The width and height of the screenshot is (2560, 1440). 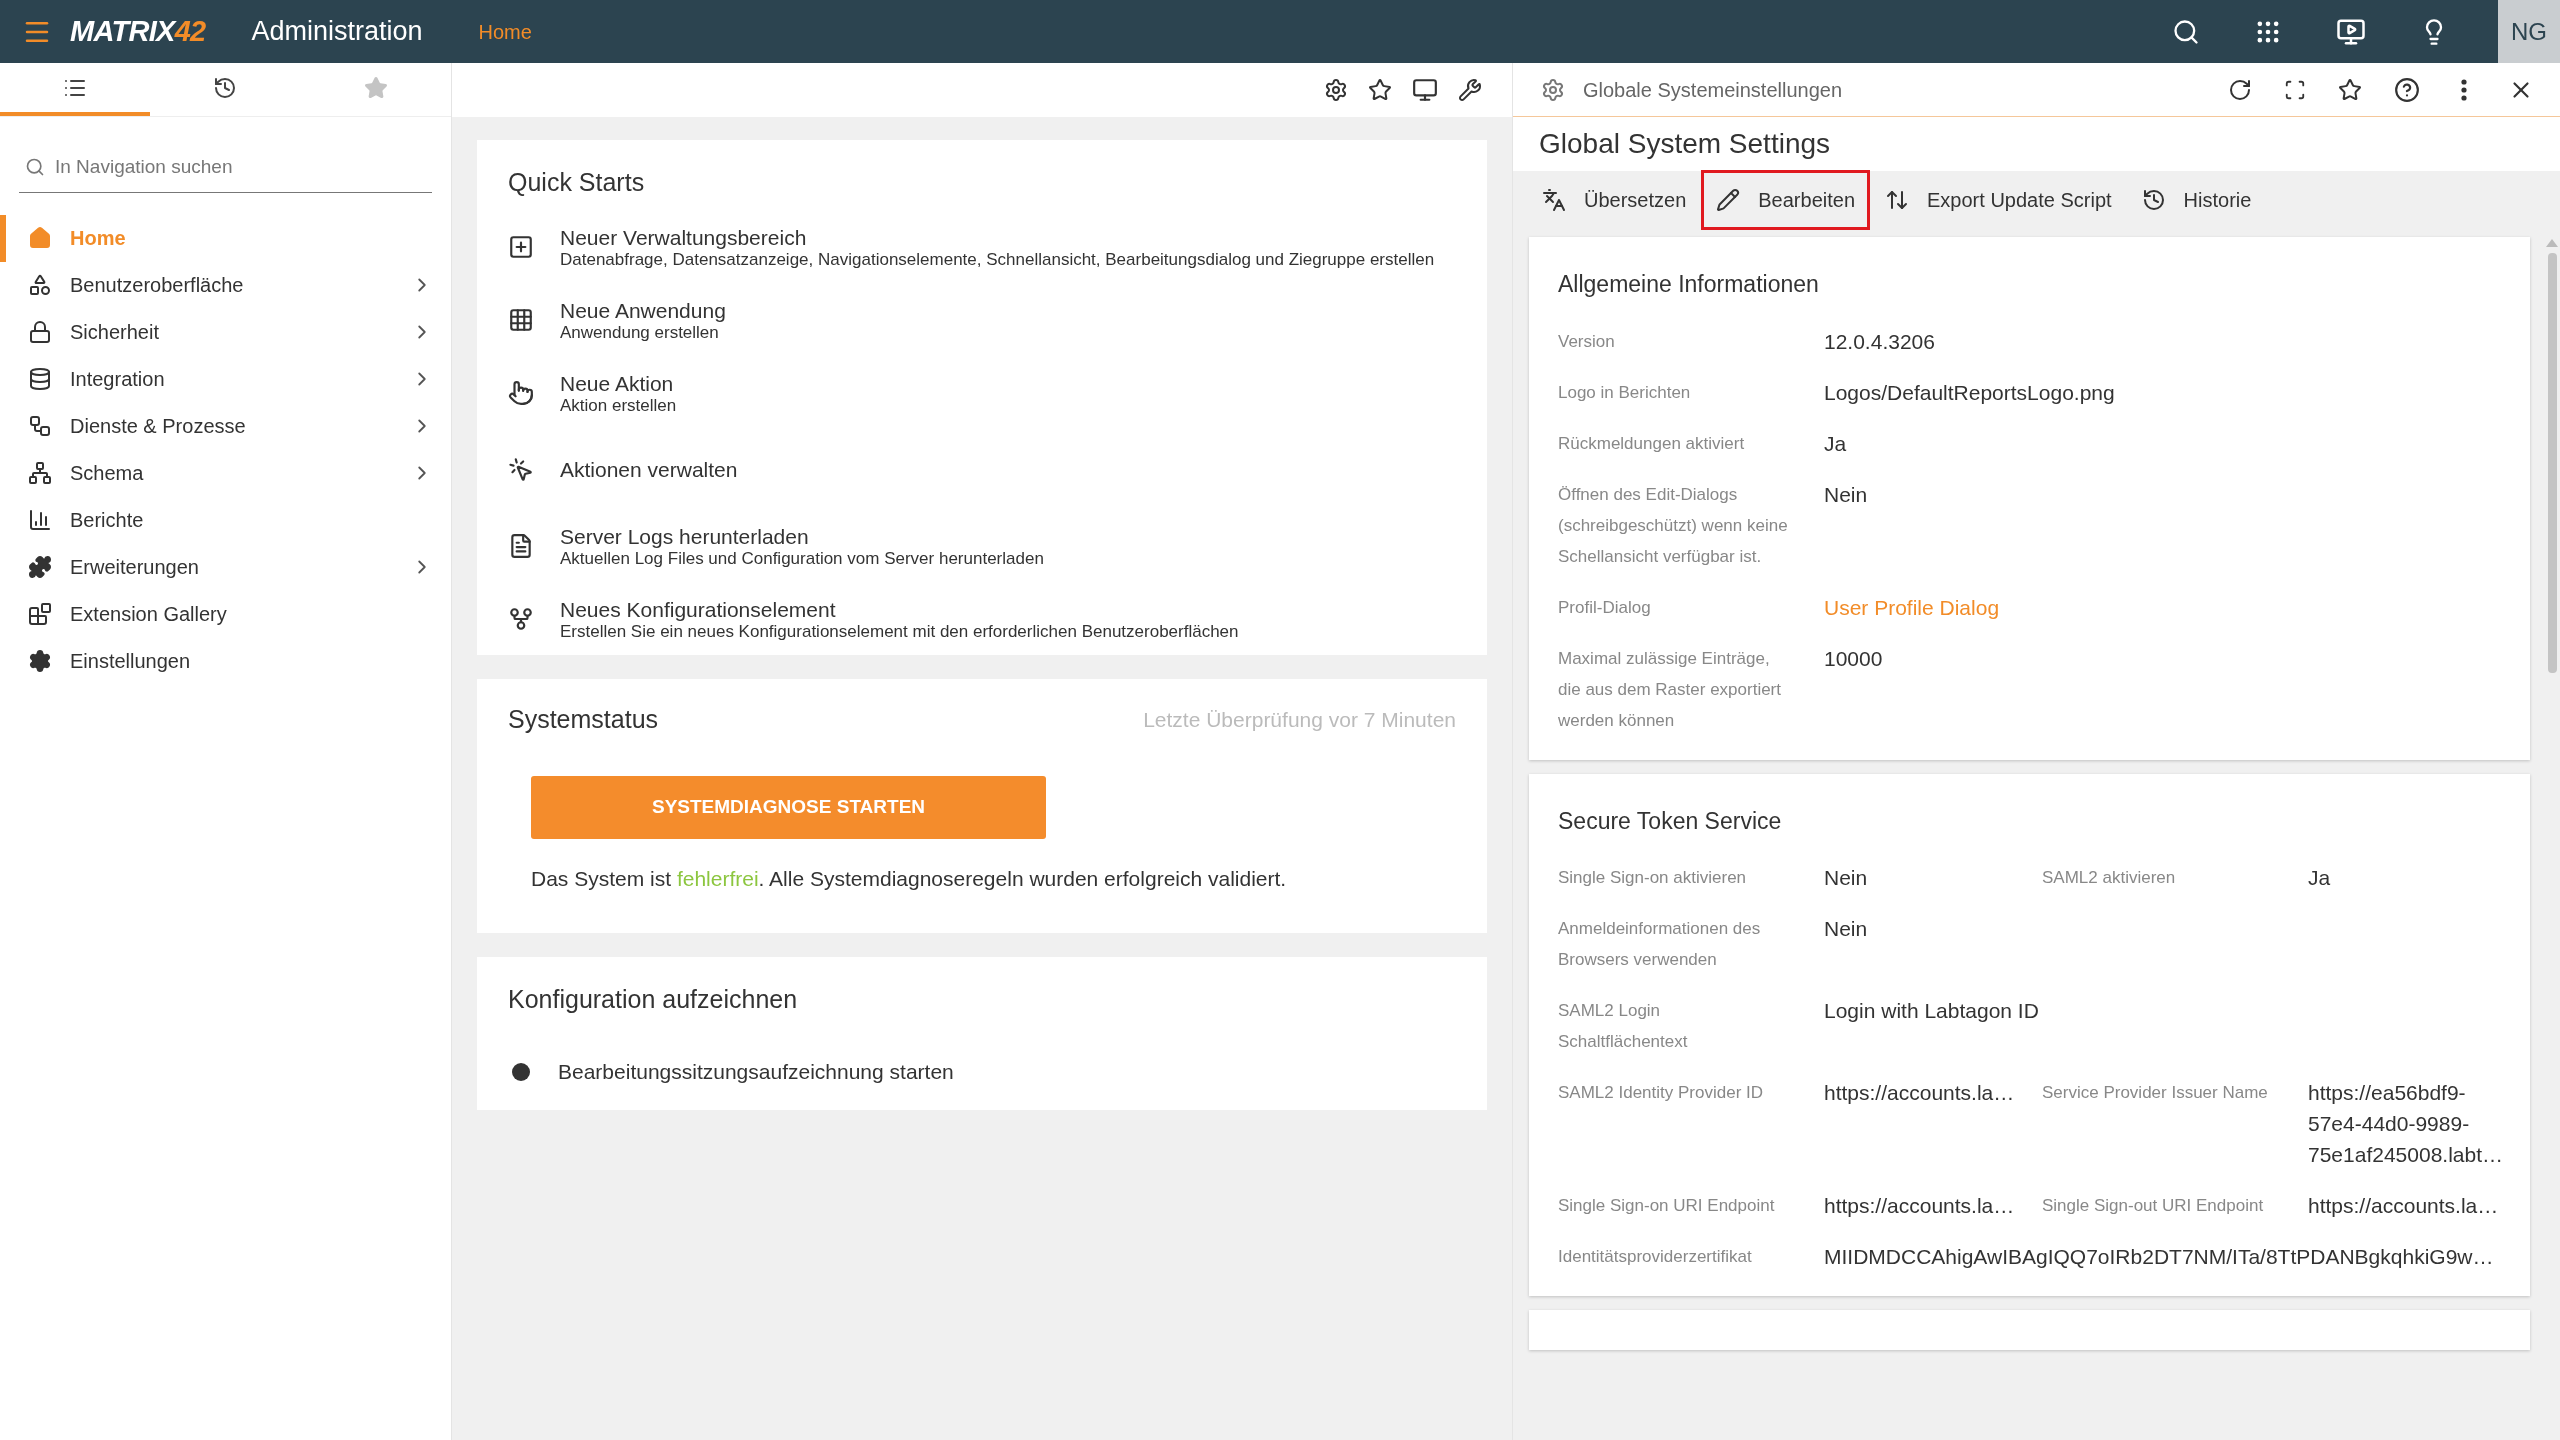 What do you see at coordinates (982, 619) in the screenshot?
I see `quick-start-item: Neues Konfigurationselement Erstellen Sie ein neues Konfigurationselement mit den erforderlichen Benutzeroberflächen` at bounding box center [982, 619].